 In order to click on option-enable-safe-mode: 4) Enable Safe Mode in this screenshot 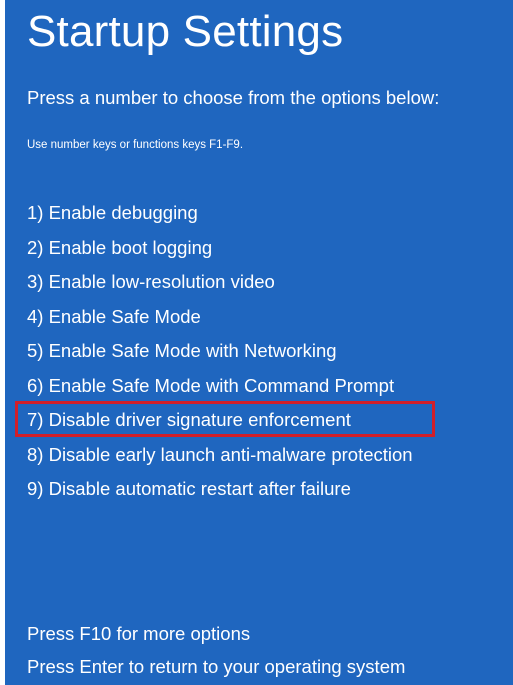, I will do `click(220, 317)`.